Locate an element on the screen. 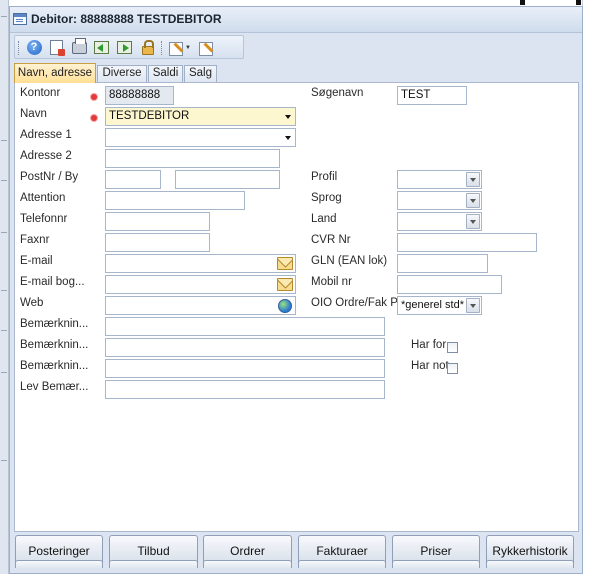 Image resolution: width=590 pixels, height=574 pixels. print-button is located at coordinates (79, 46).